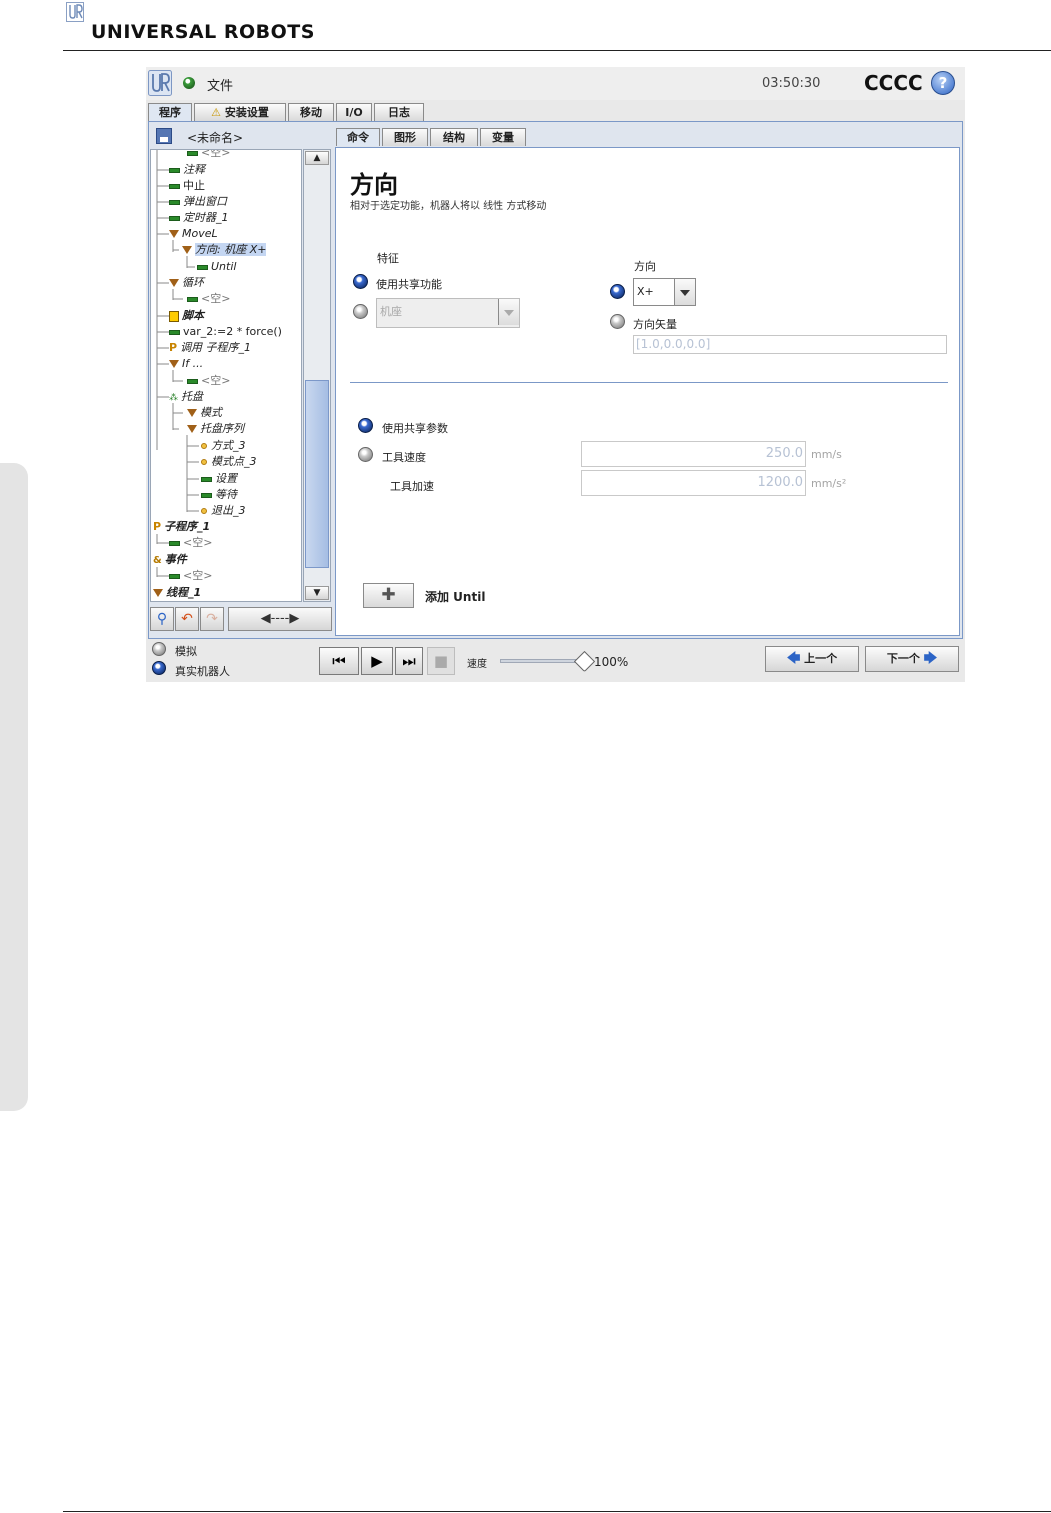 The height and width of the screenshot is (1513, 1051). Describe the element at coordinates (311, 112) in the screenshot. I see `tab-move: 移动` at that location.